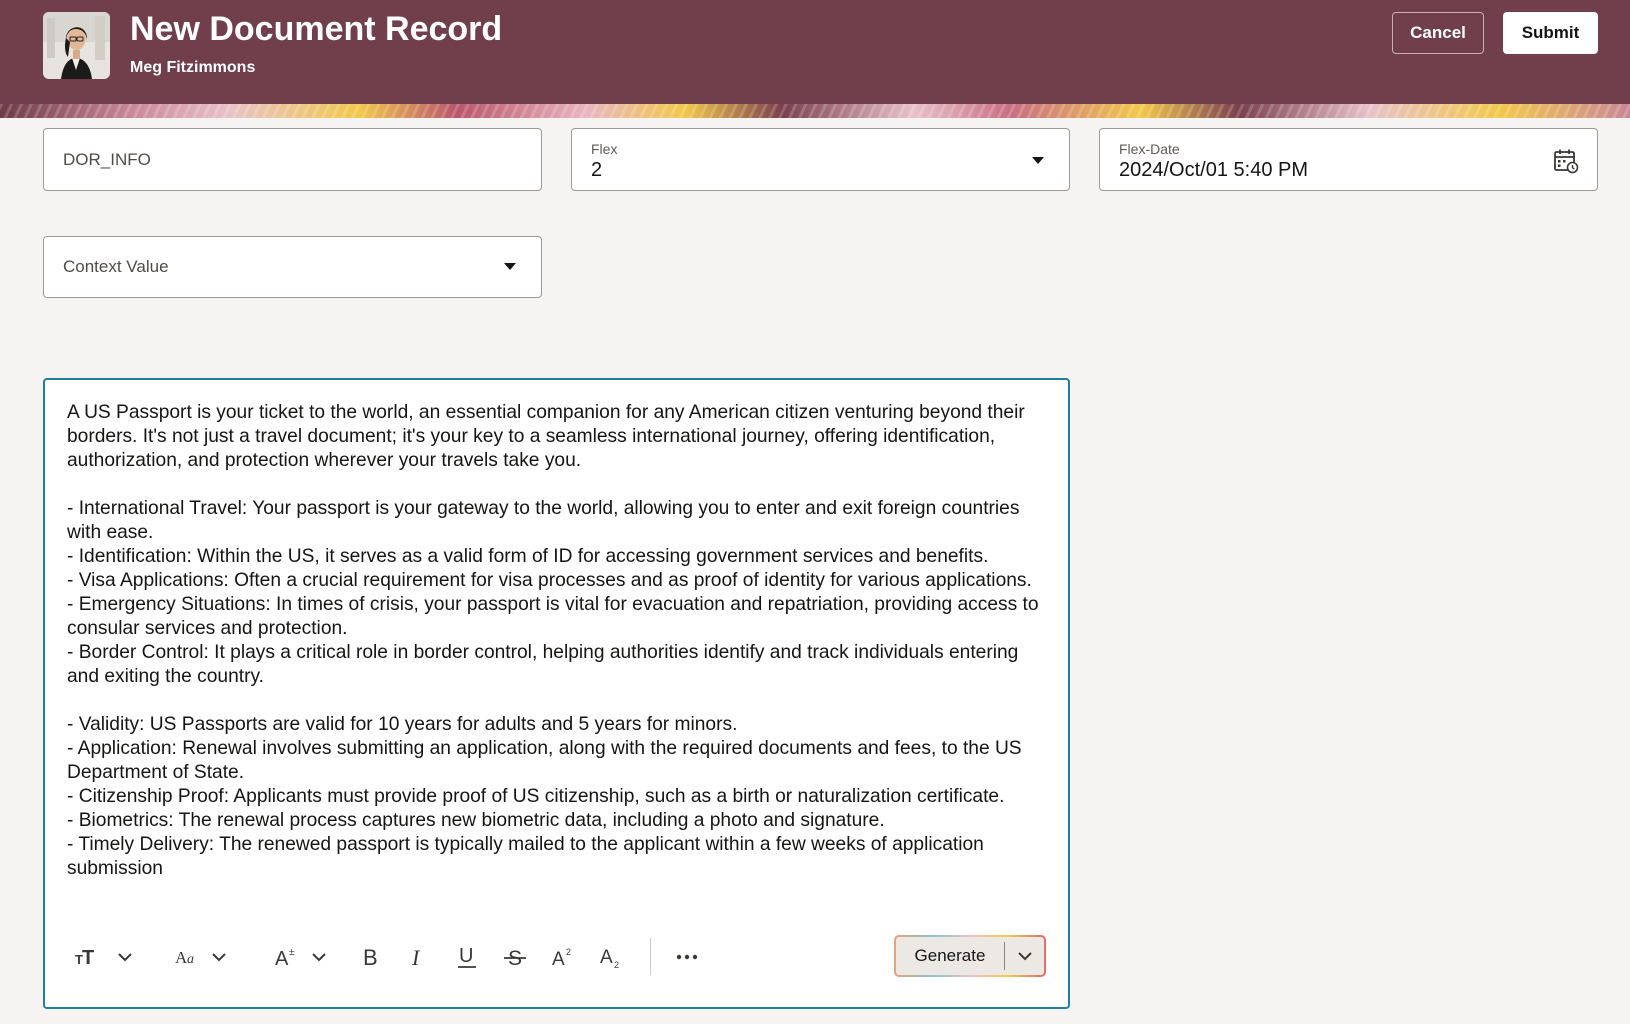 The image size is (1630, 1024). I want to click on avatar, so click(76, 45).